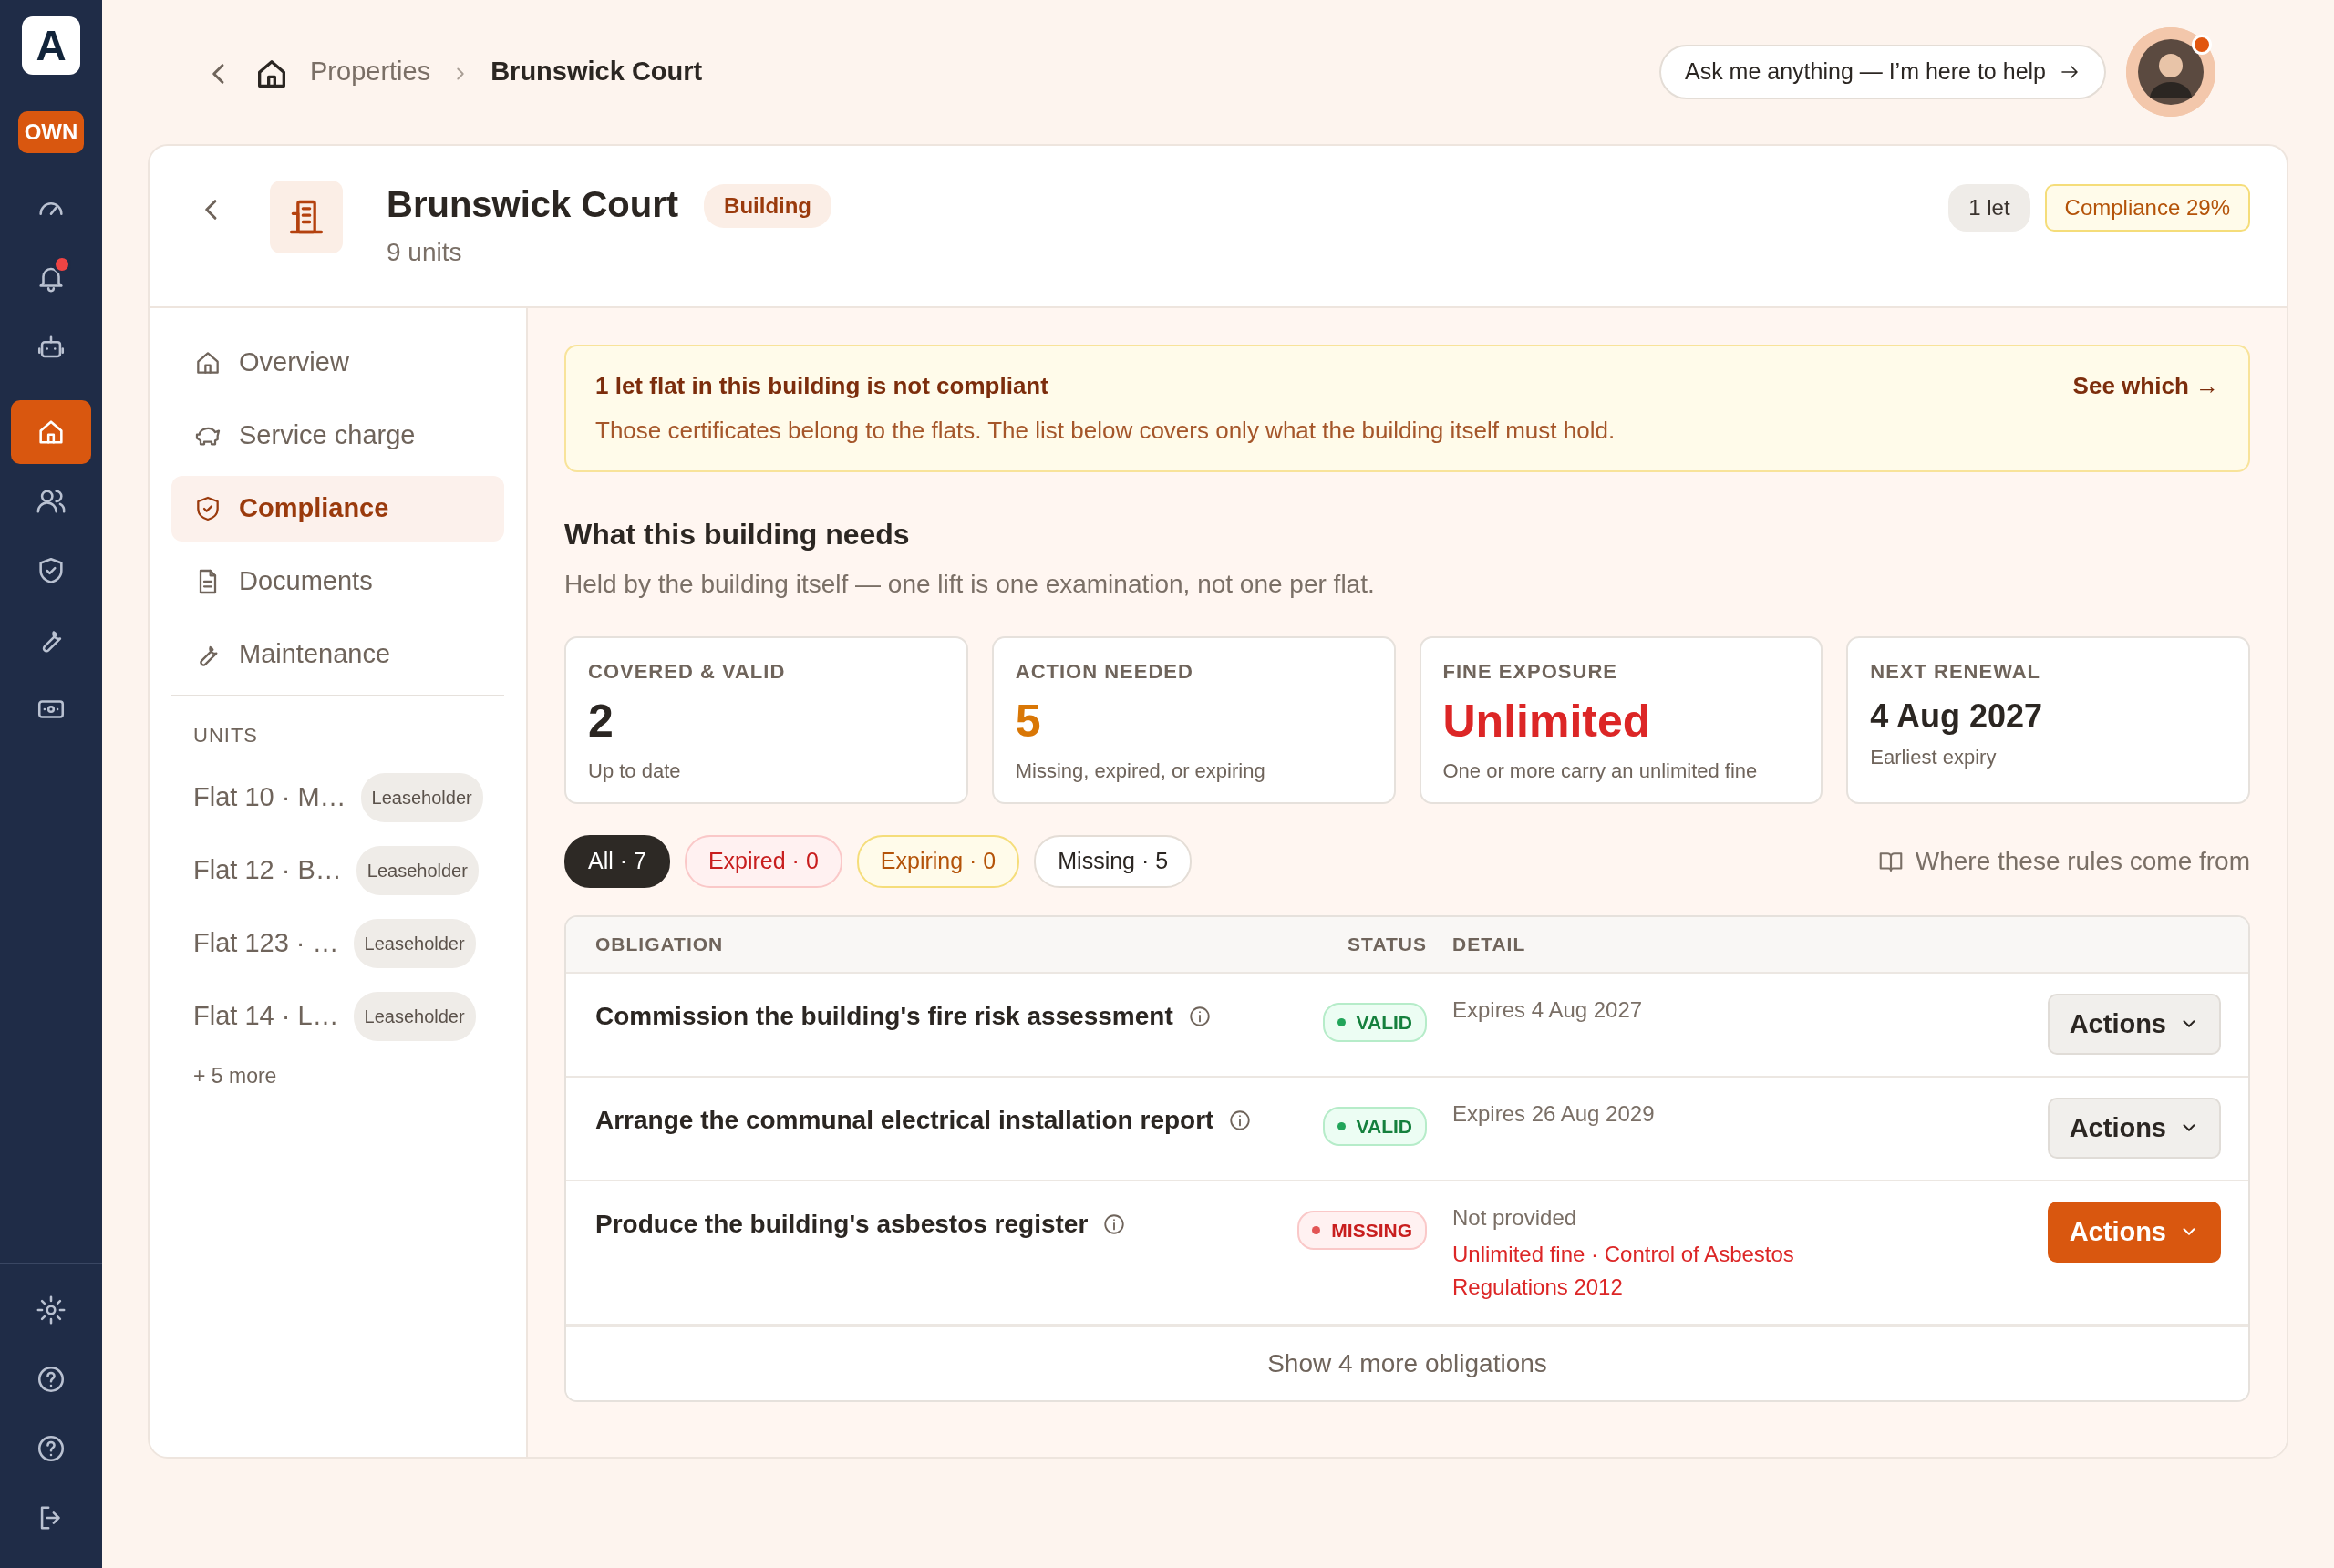 Image resolution: width=2334 pixels, height=1568 pixels. What do you see at coordinates (2170, 72) in the screenshot?
I see `user-avatar` at bounding box center [2170, 72].